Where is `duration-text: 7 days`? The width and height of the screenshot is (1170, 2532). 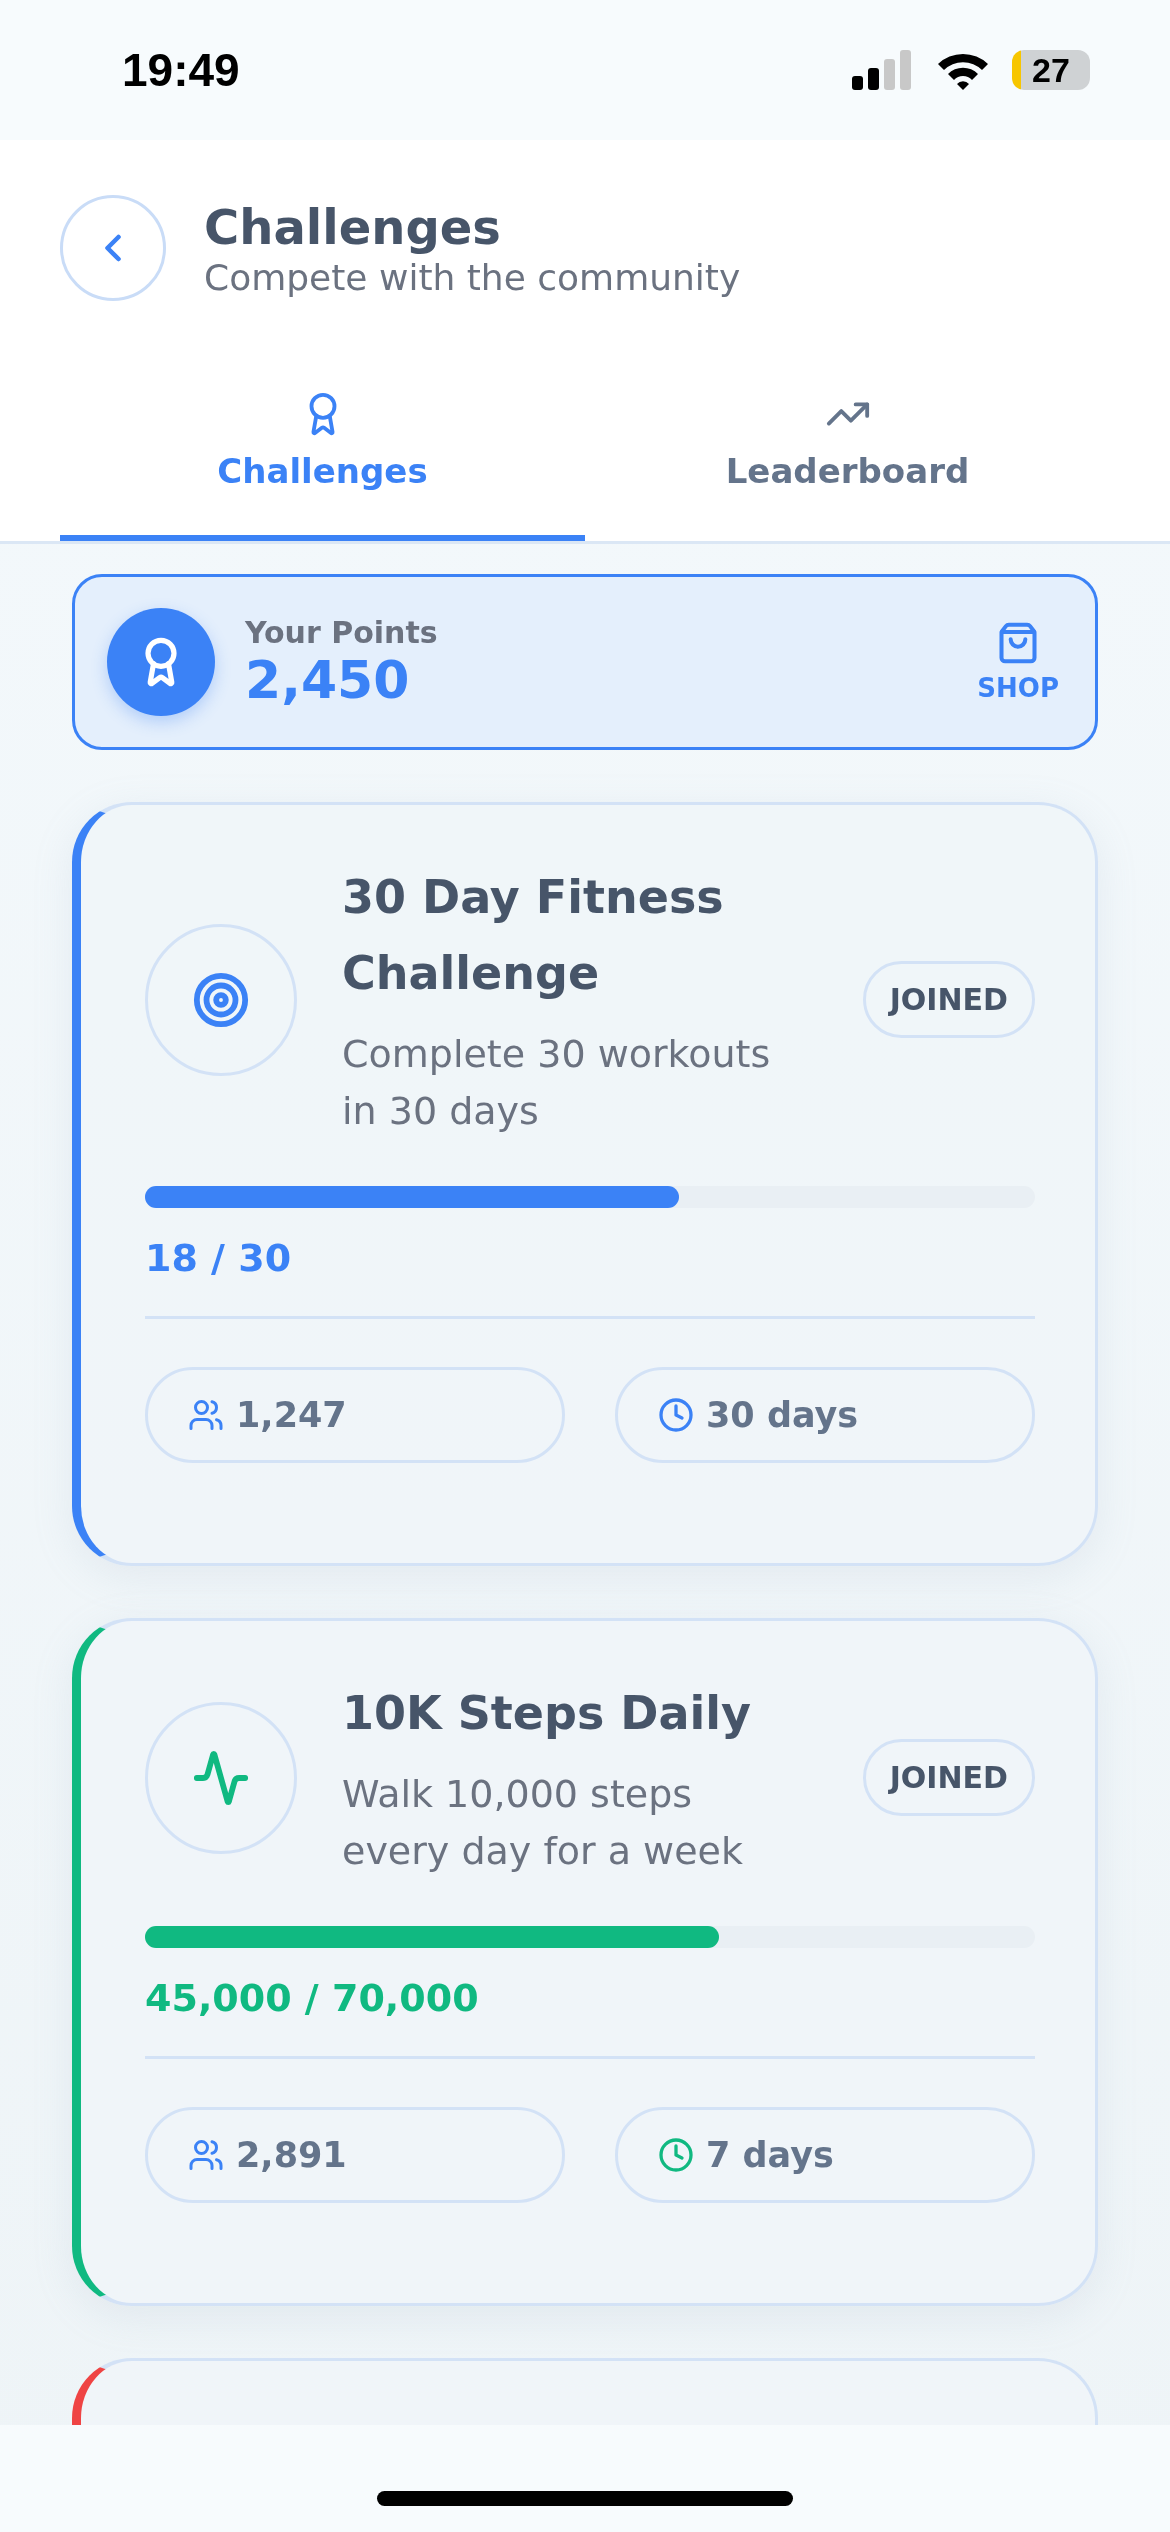
duration-text: 7 days is located at coordinates (770, 2154).